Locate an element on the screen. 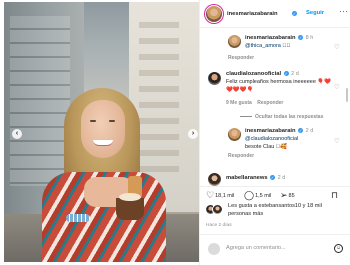  comment-text: besote Clau is located at coordinates (260, 147).